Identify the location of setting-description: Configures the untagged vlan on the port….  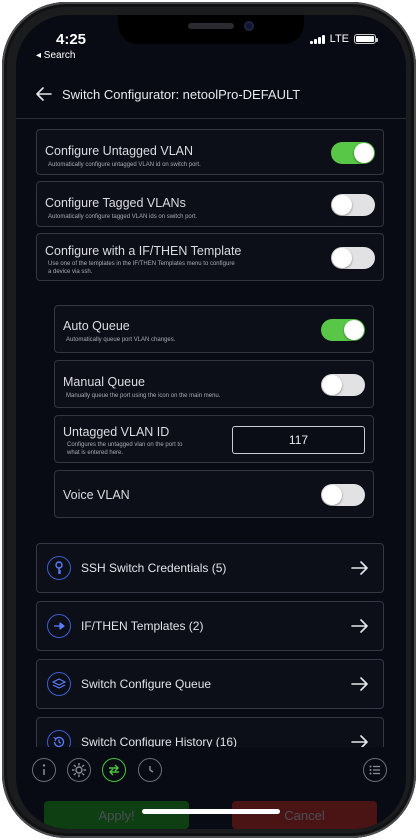
(125, 449).